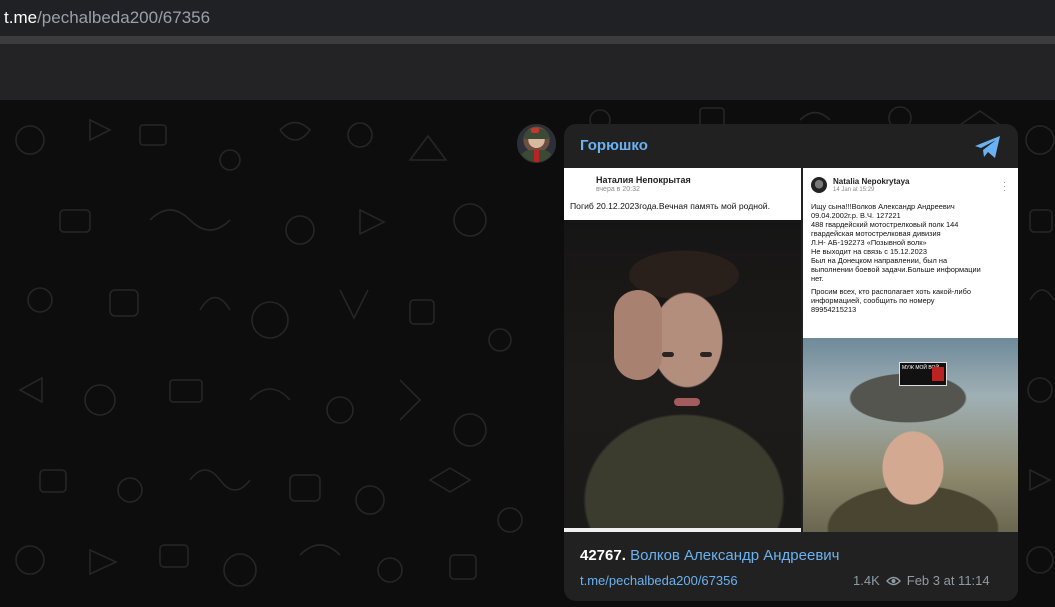 This screenshot has height=607, width=1055. I want to click on post-line: 09.04.2002г.р. В.Ч. 127221, so click(856, 215).